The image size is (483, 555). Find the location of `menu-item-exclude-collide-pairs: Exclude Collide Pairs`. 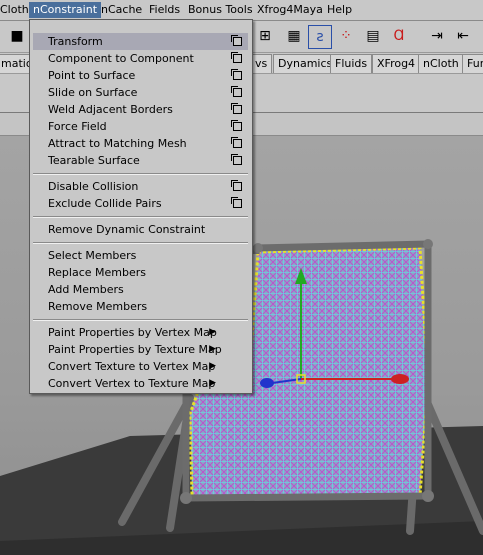

menu-item-exclude-collide-pairs: Exclude Collide Pairs is located at coordinates (140, 203).